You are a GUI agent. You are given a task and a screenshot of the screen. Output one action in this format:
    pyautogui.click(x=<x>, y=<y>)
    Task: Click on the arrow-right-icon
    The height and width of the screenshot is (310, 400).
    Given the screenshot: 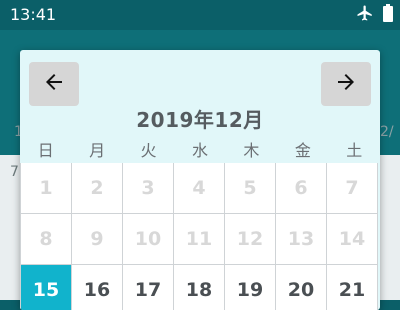 What is the action you would take?
    pyautogui.click(x=346, y=84)
    